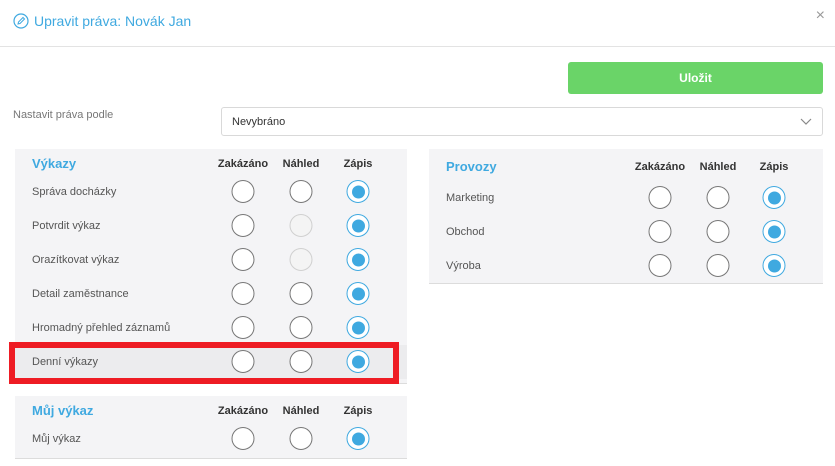  Describe the element at coordinates (626, 198) in the screenshot. I see `permission-row: Marketing` at that location.